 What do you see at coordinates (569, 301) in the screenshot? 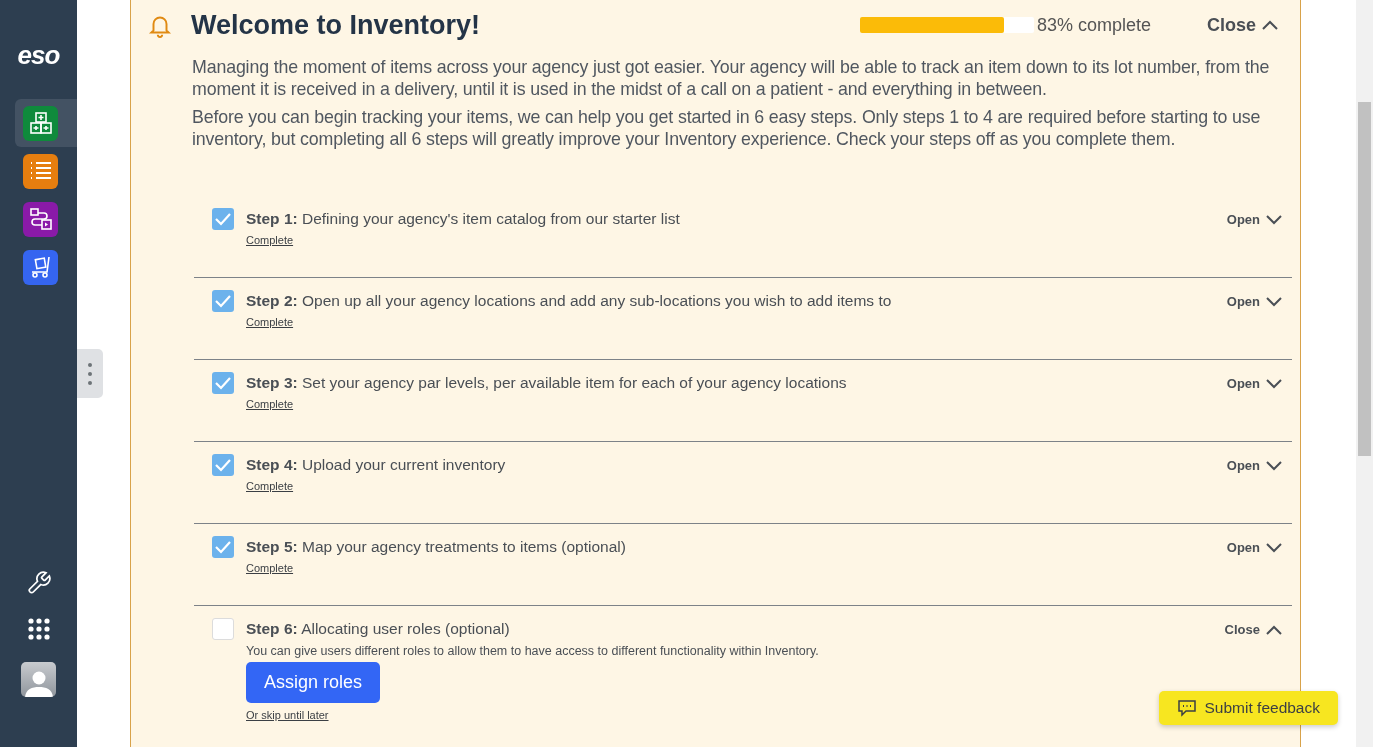
I see `step-title: Step 2: Open up all your agency locations and add any sub-locations you wish to add items to` at bounding box center [569, 301].